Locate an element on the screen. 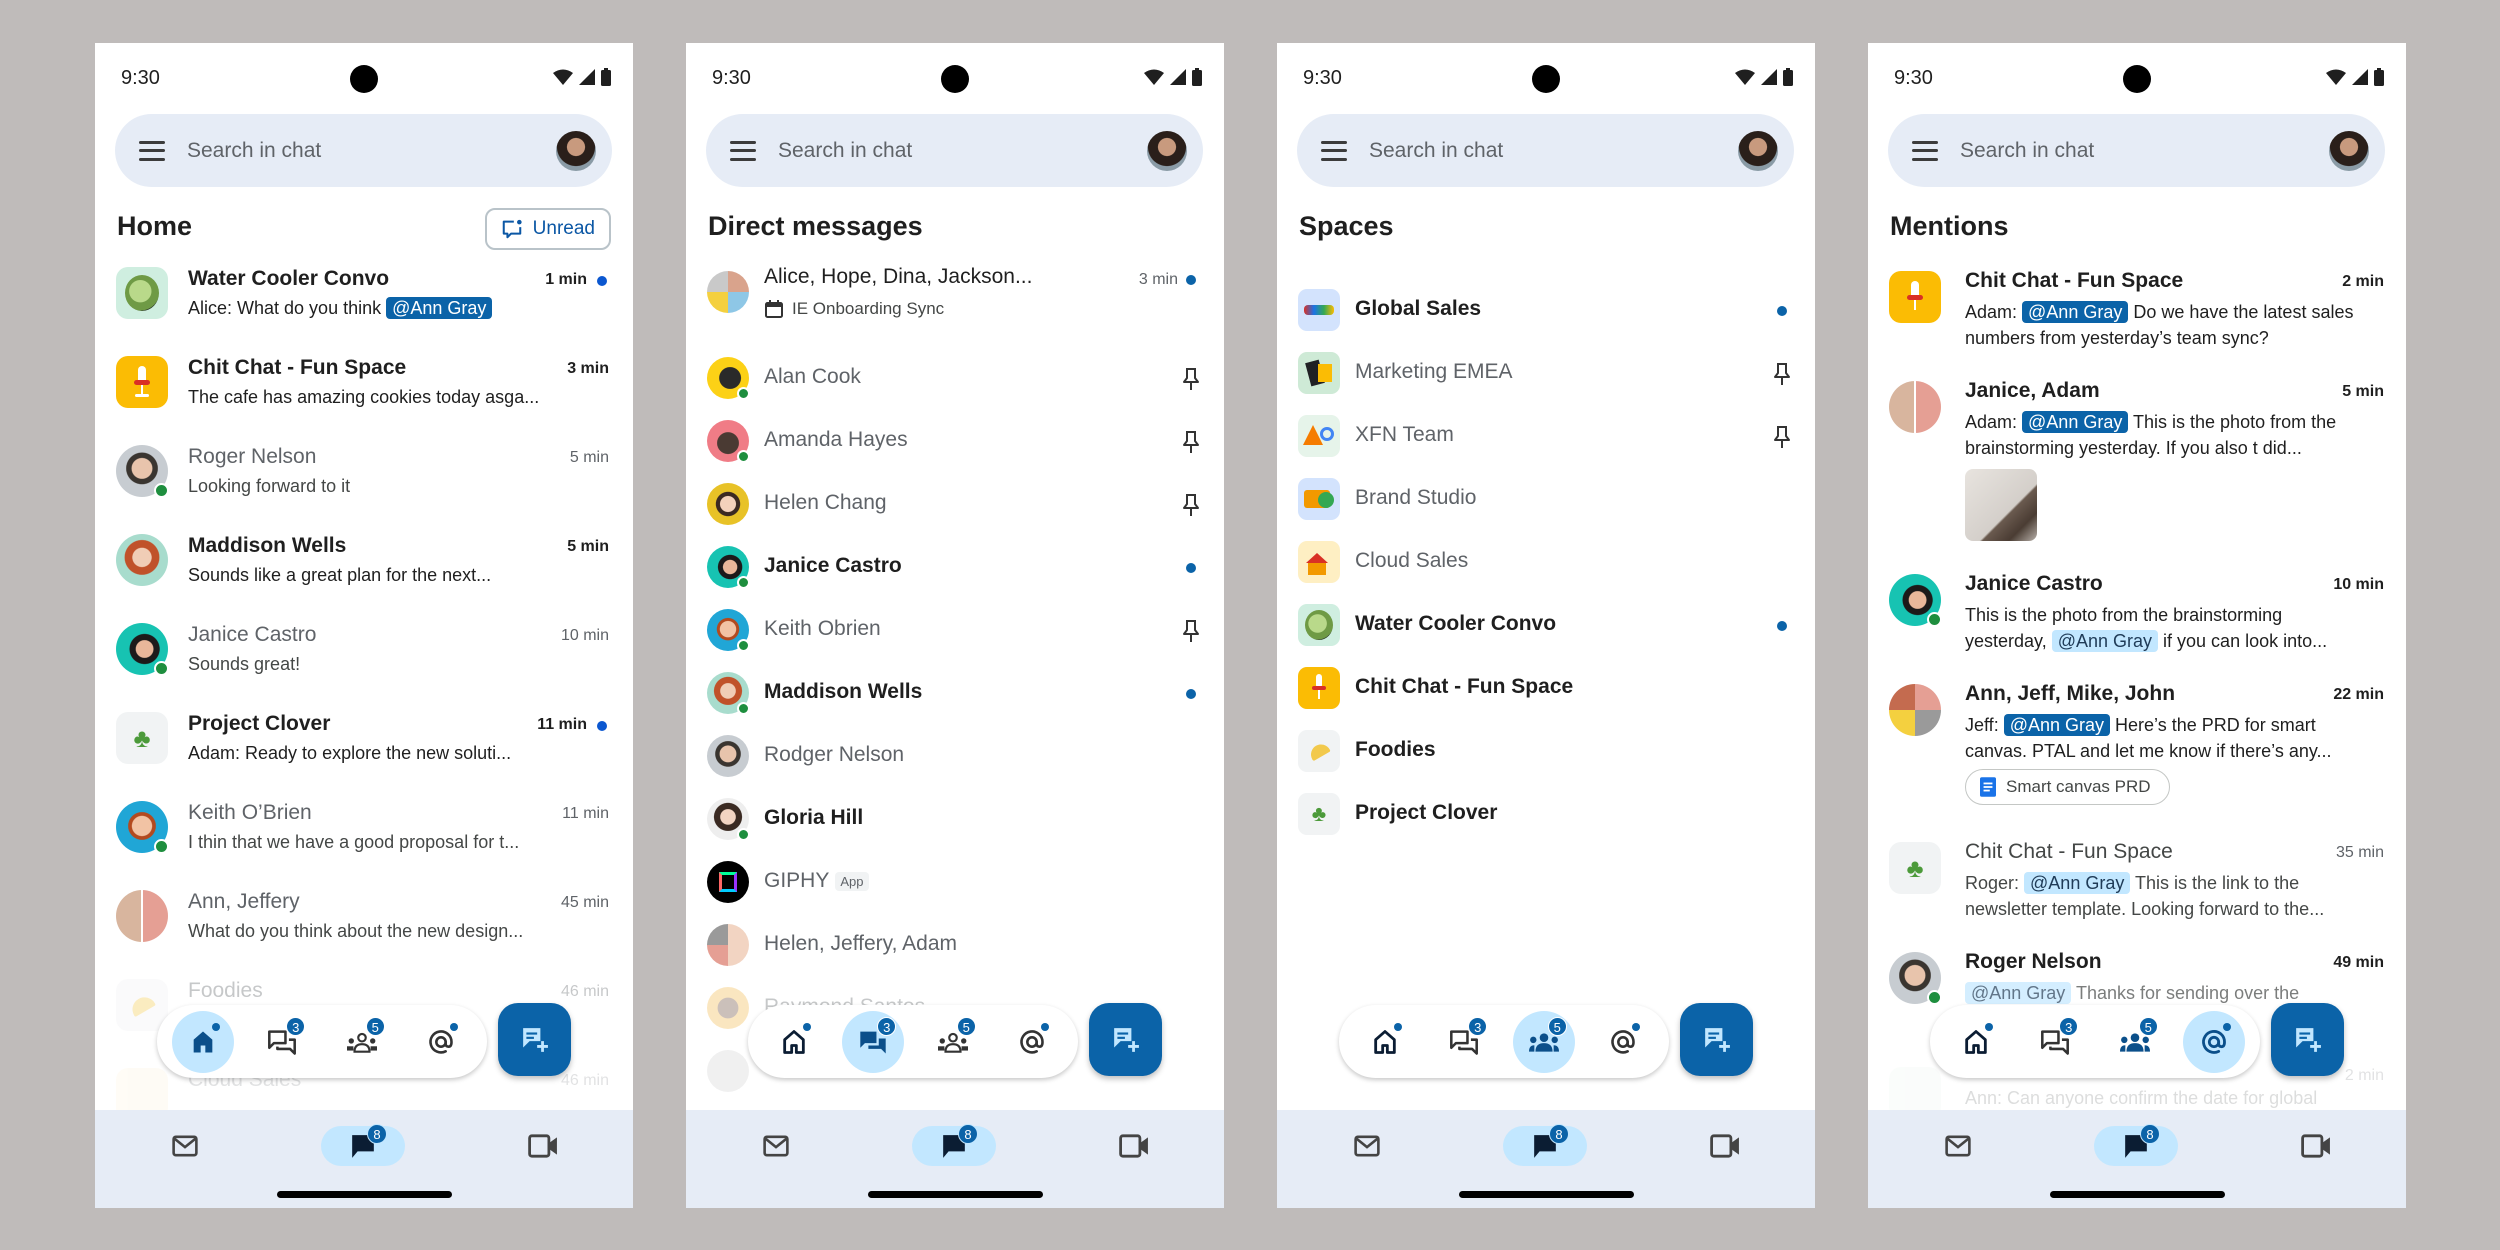  dm-item: Maddison Wells is located at coordinates (955, 699).